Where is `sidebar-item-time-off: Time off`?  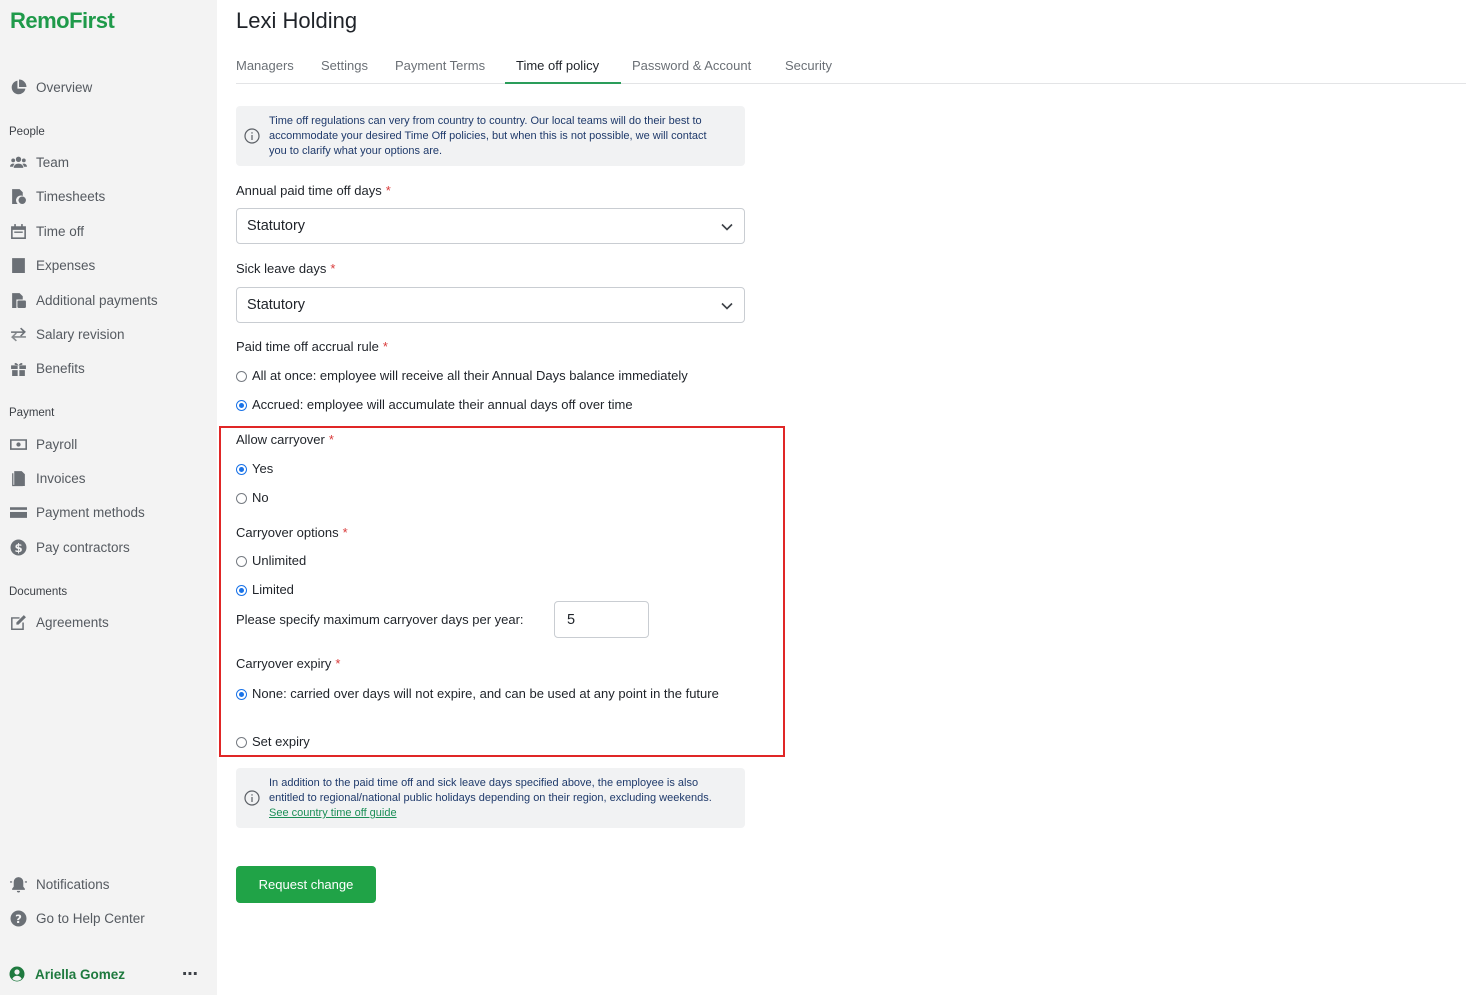 sidebar-item-time-off: Time off is located at coordinates (46, 231).